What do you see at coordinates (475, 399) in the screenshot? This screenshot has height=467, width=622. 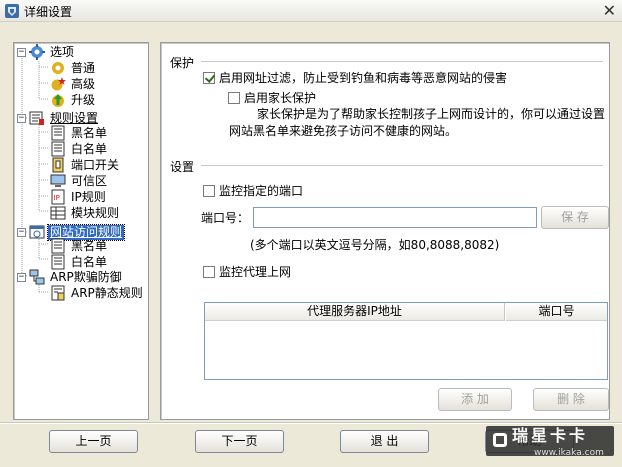 I see `add-button: 添 加` at bounding box center [475, 399].